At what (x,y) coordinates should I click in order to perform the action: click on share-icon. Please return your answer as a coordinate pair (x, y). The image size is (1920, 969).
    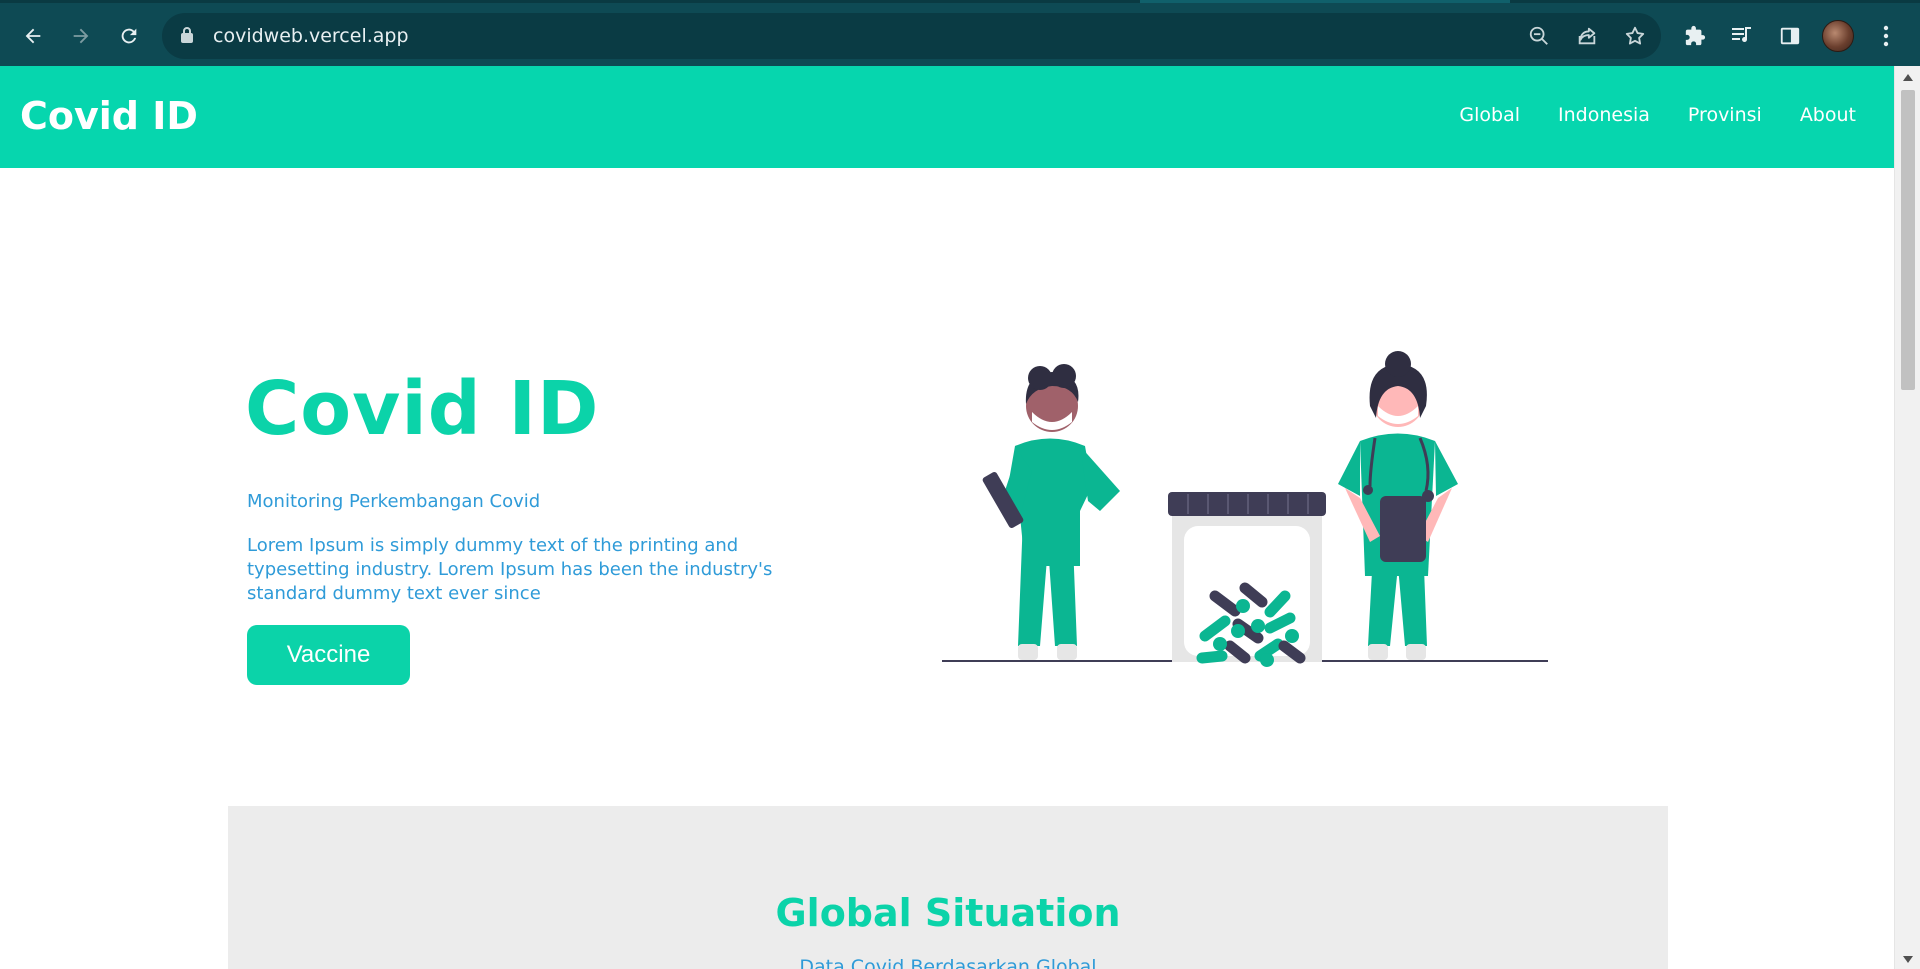
    Looking at the image, I should click on (1587, 36).